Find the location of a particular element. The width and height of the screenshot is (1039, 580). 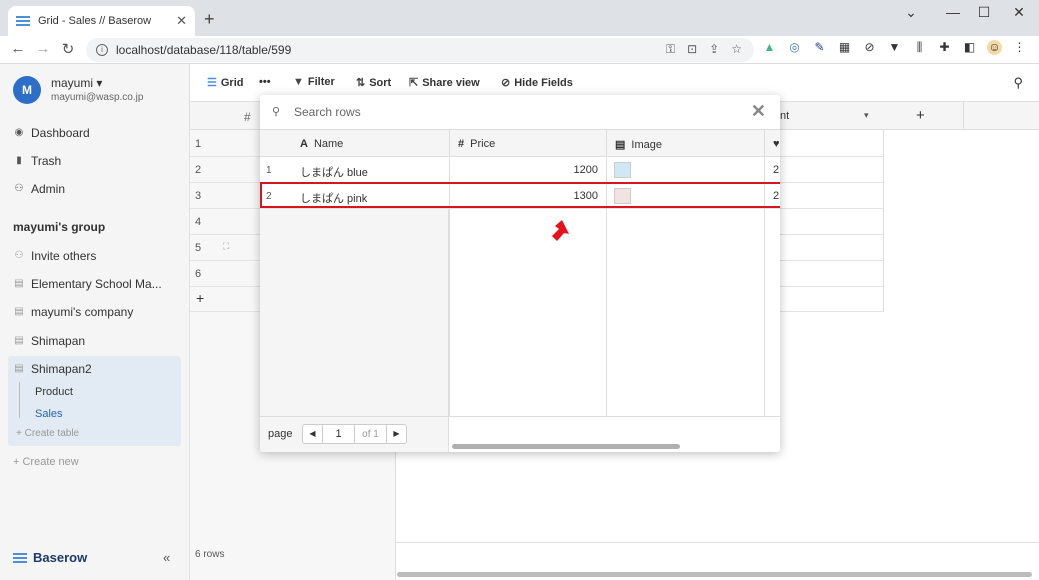

database-icon: ▤ is located at coordinates (19, 311).